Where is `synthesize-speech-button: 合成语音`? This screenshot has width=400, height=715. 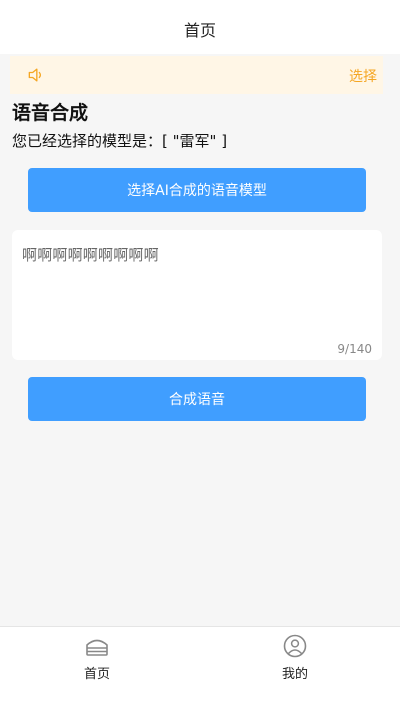 synthesize-speech-button: 合成语音 is located at coordinates (197, 399).